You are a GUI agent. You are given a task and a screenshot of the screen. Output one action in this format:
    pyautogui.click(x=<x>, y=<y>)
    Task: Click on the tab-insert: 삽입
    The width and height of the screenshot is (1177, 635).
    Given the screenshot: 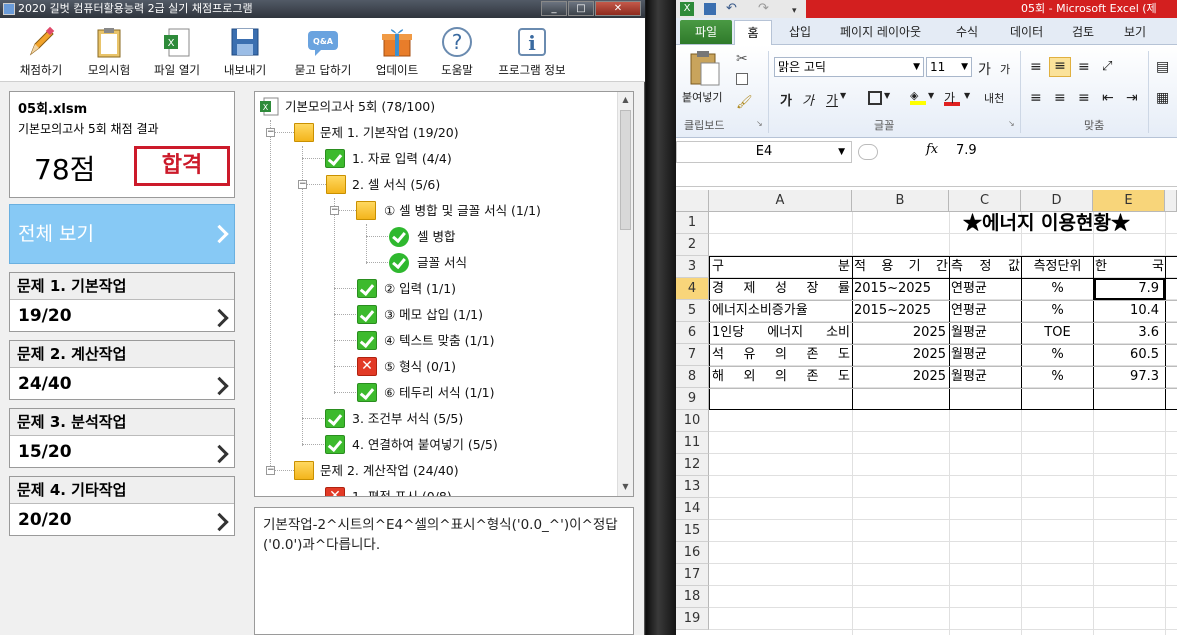 What is the action you would take?
    pyautogui.click(x=800, y=32)
    